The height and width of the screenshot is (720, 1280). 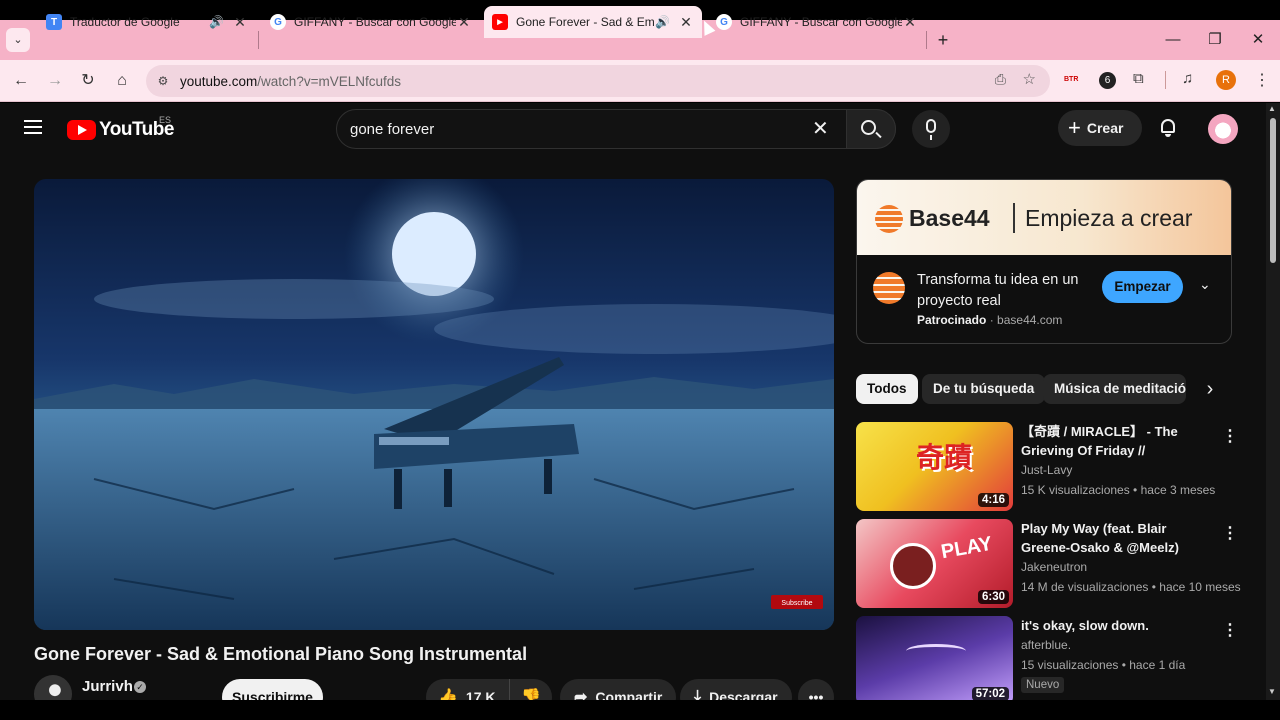 What do you see at coordinates (593, 22) in the screenshot?
I see `tab-gone-forever: ▶ Gone Forever - Sad & Emot 🔊 ✕` at bounding box center [593, 22].